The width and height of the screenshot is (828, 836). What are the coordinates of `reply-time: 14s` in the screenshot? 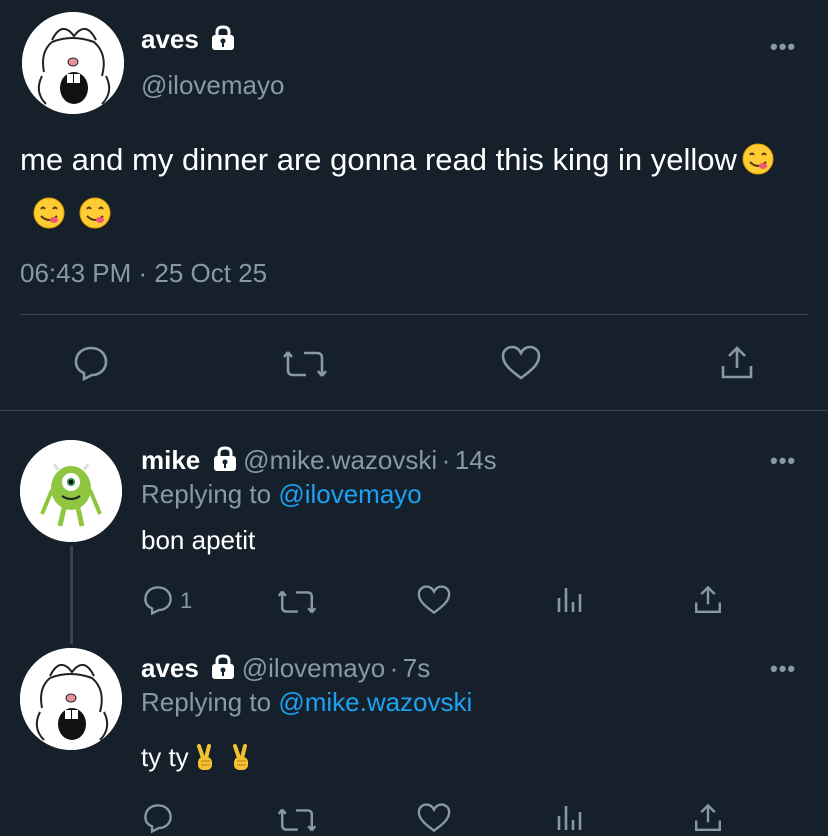 It's located at (476, 460).